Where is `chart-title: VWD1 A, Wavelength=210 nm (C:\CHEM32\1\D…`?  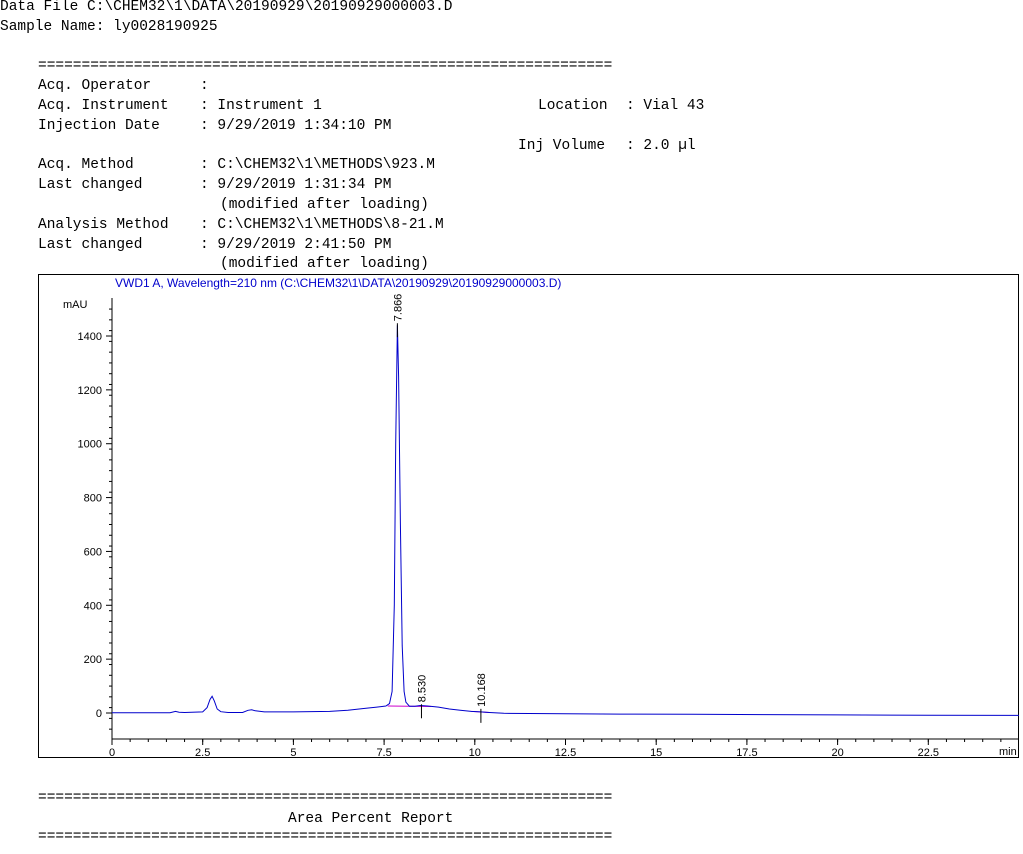
chart-title: VWD1 A, Wavelength=210 nm (C:\CHEM32\1\D… is located at coordinates (338, 283).